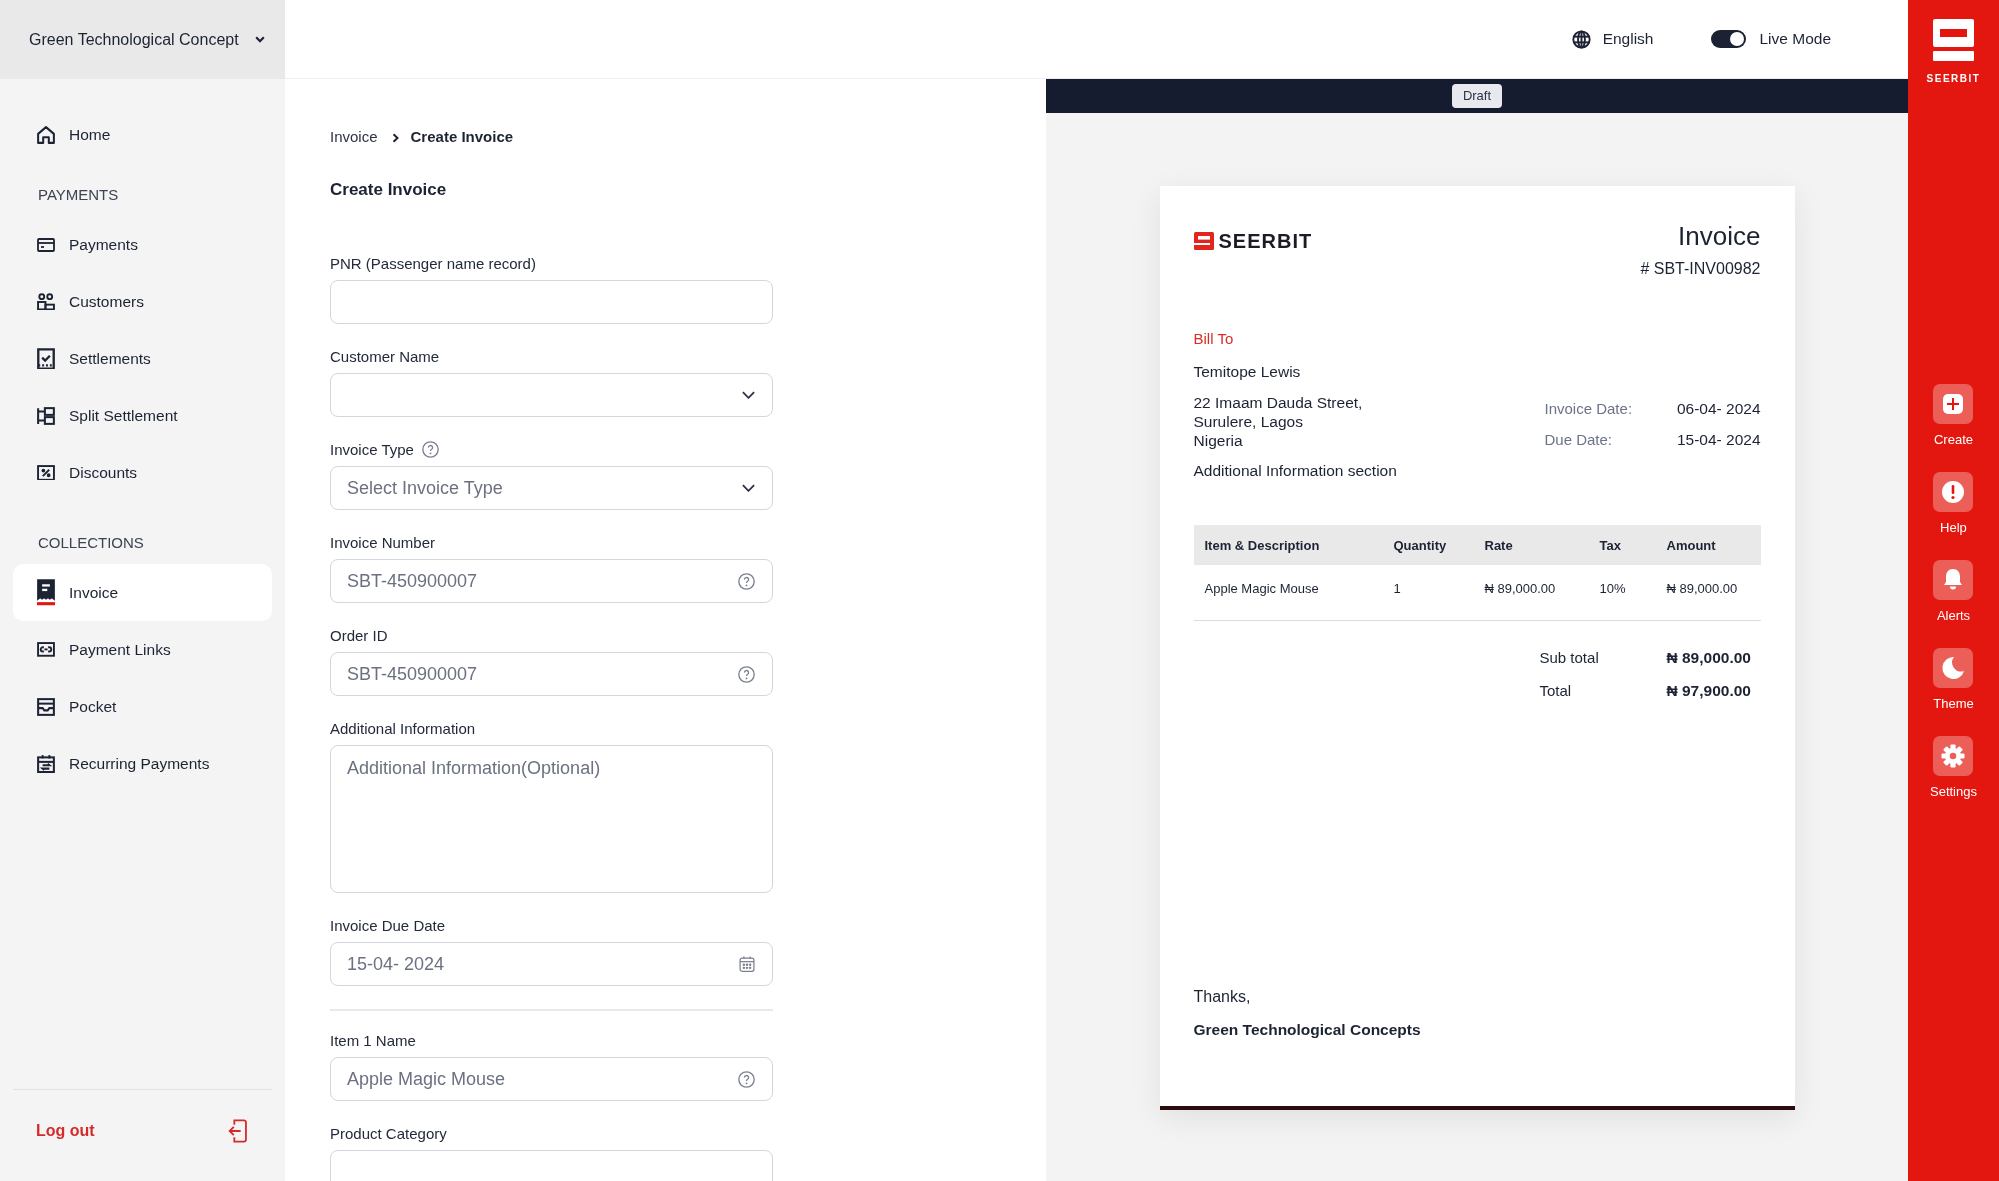  I want to click on section-label: Bill To, so click(1213, 339).